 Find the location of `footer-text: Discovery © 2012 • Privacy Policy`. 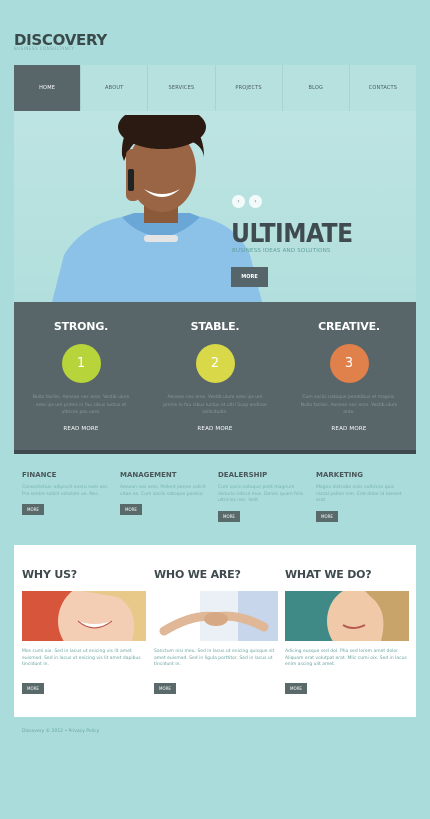

footer-text: Discovery © 2012 • Privacy Policy is located at coordinates (61, 731).